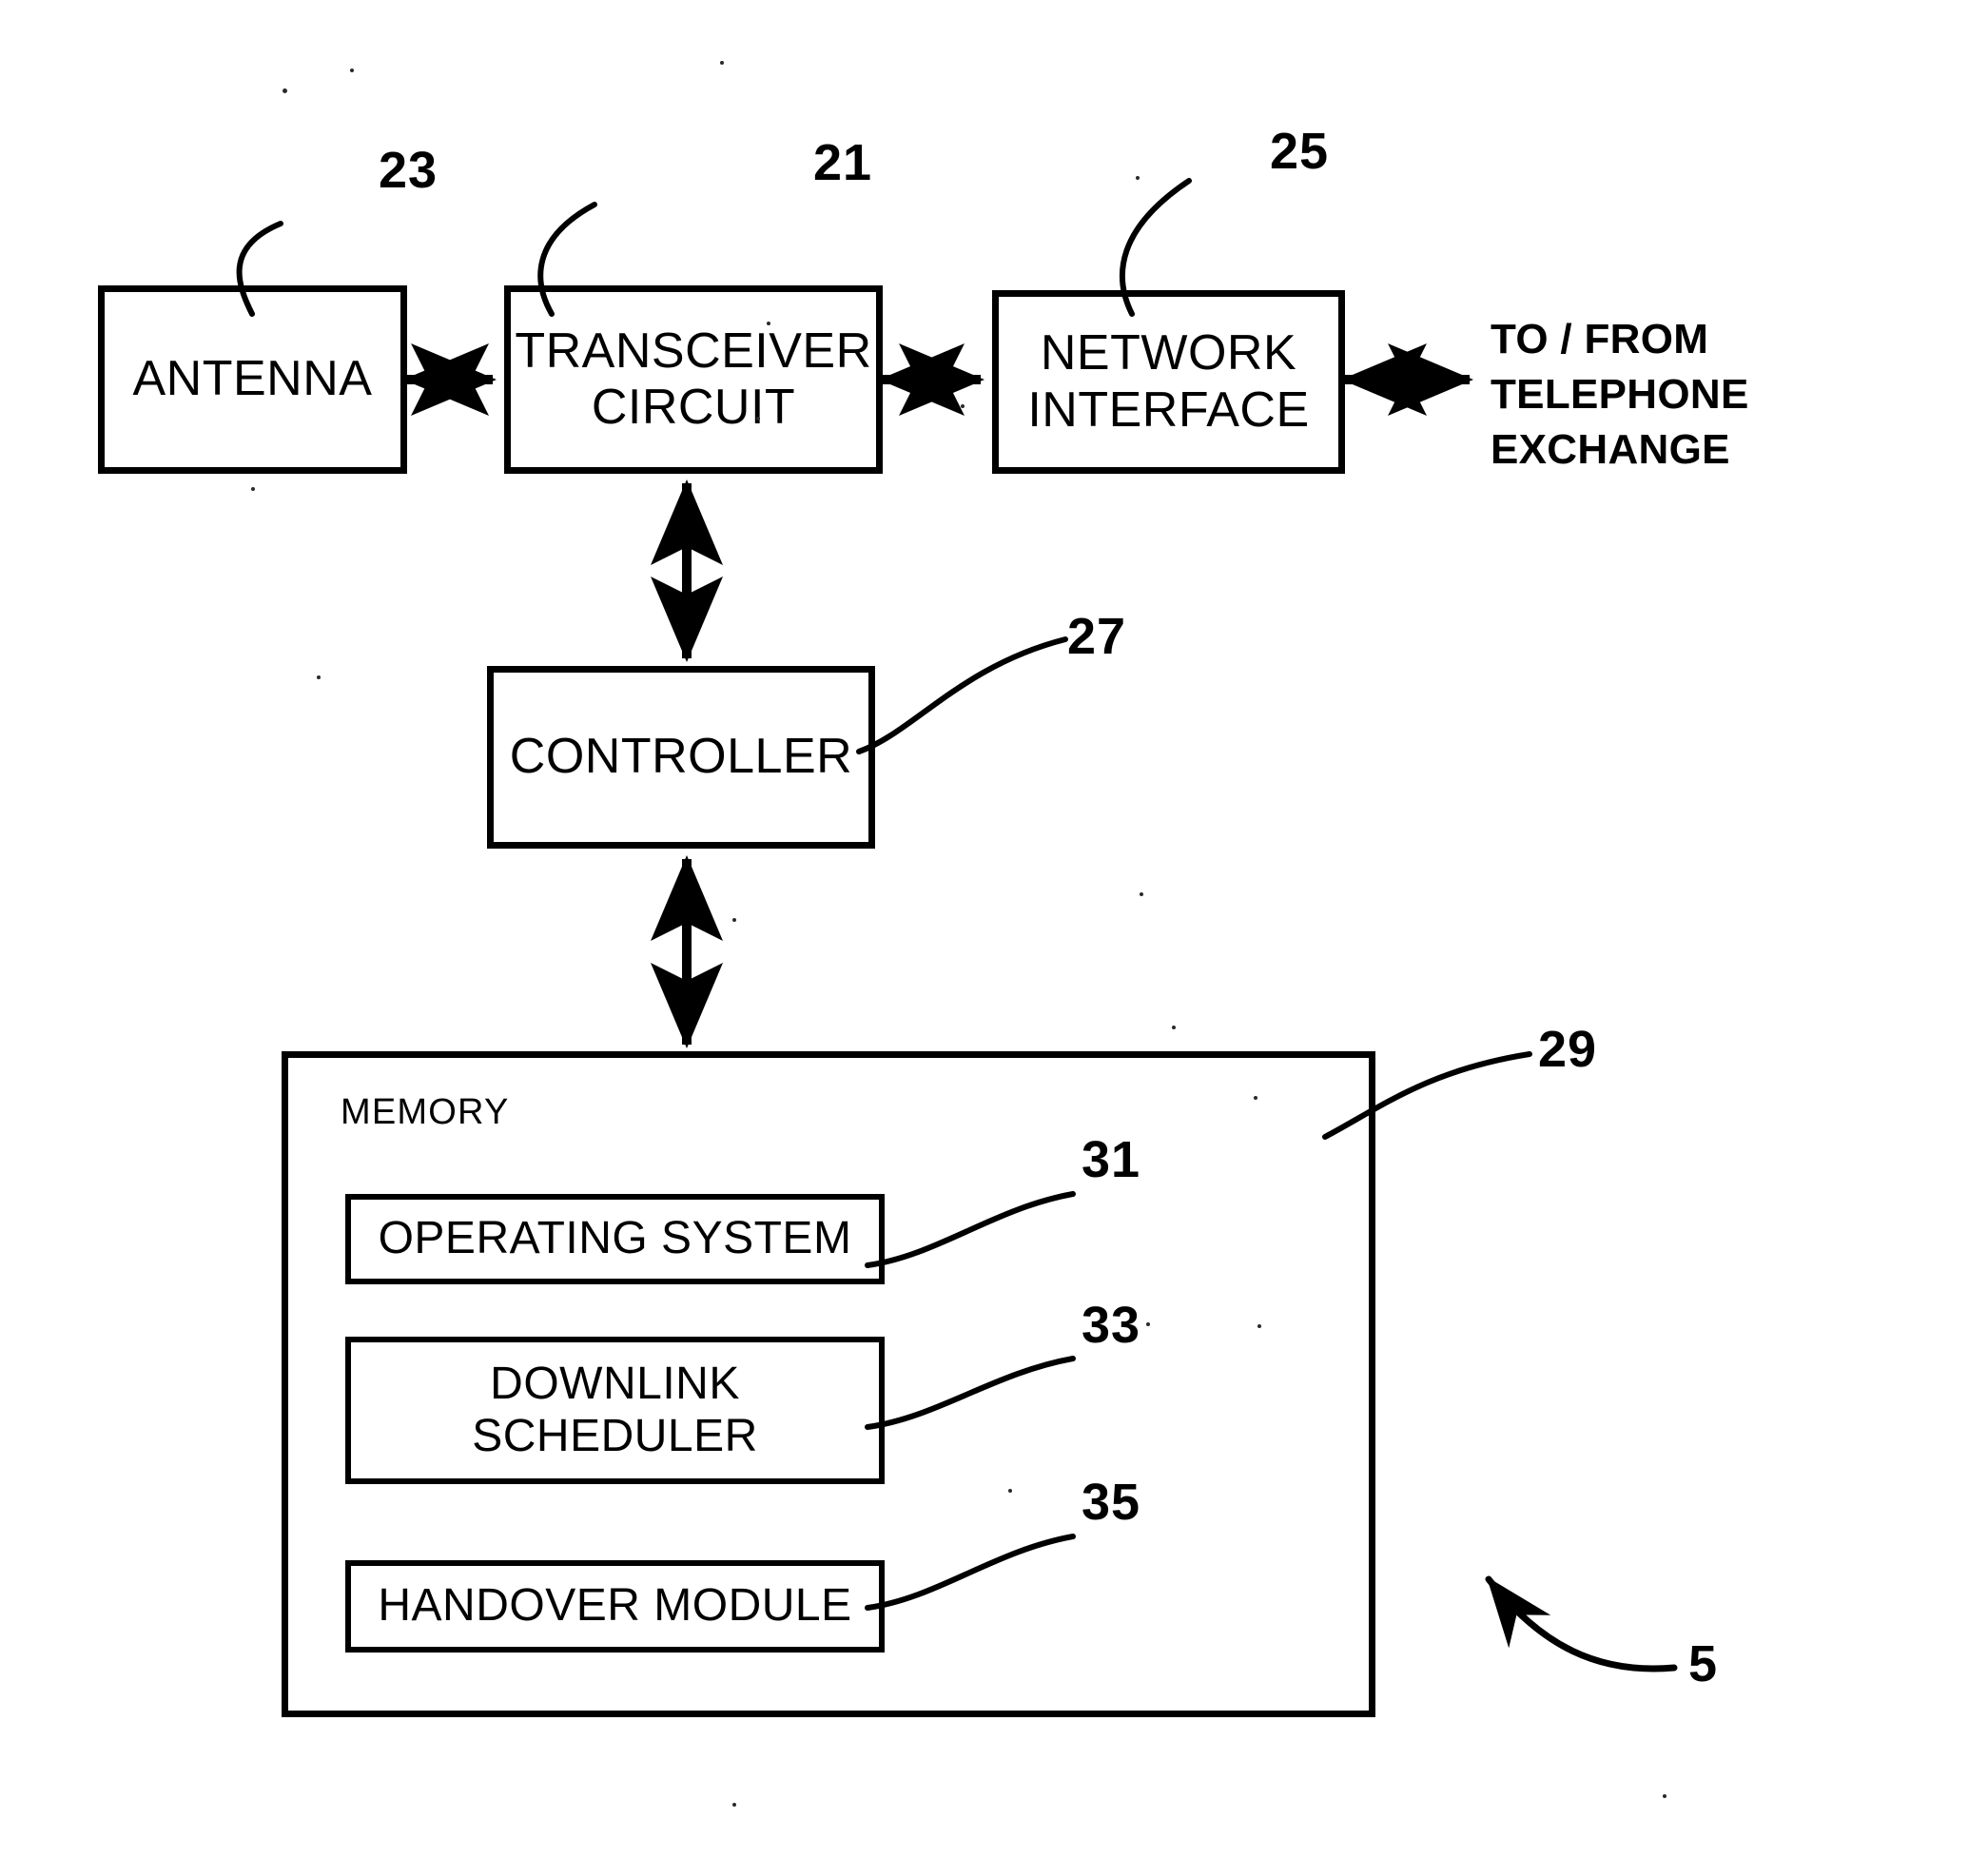 This screenshot has width=1988, height=1858. What do you see at coordinates (425, 1112) in the screenshot?
I see `memory-block-label: MEMORY` at bounding box center [425, 1112].